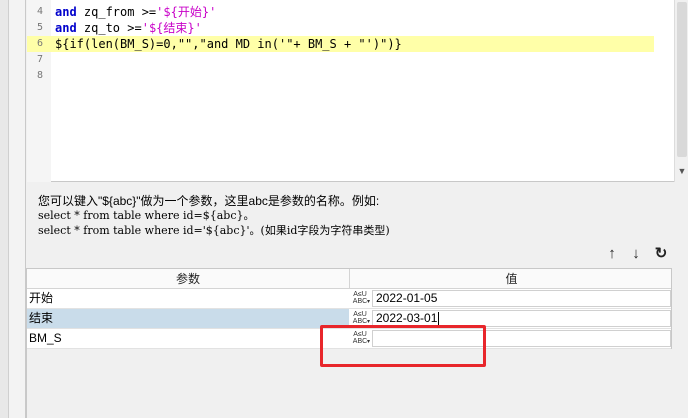 This screenshot has height=418, width=688. What do you see at coordinates (407, 318) in the screenshot?
I see `param-value-text: 2022-03-01` at bounding box center [407, 318].